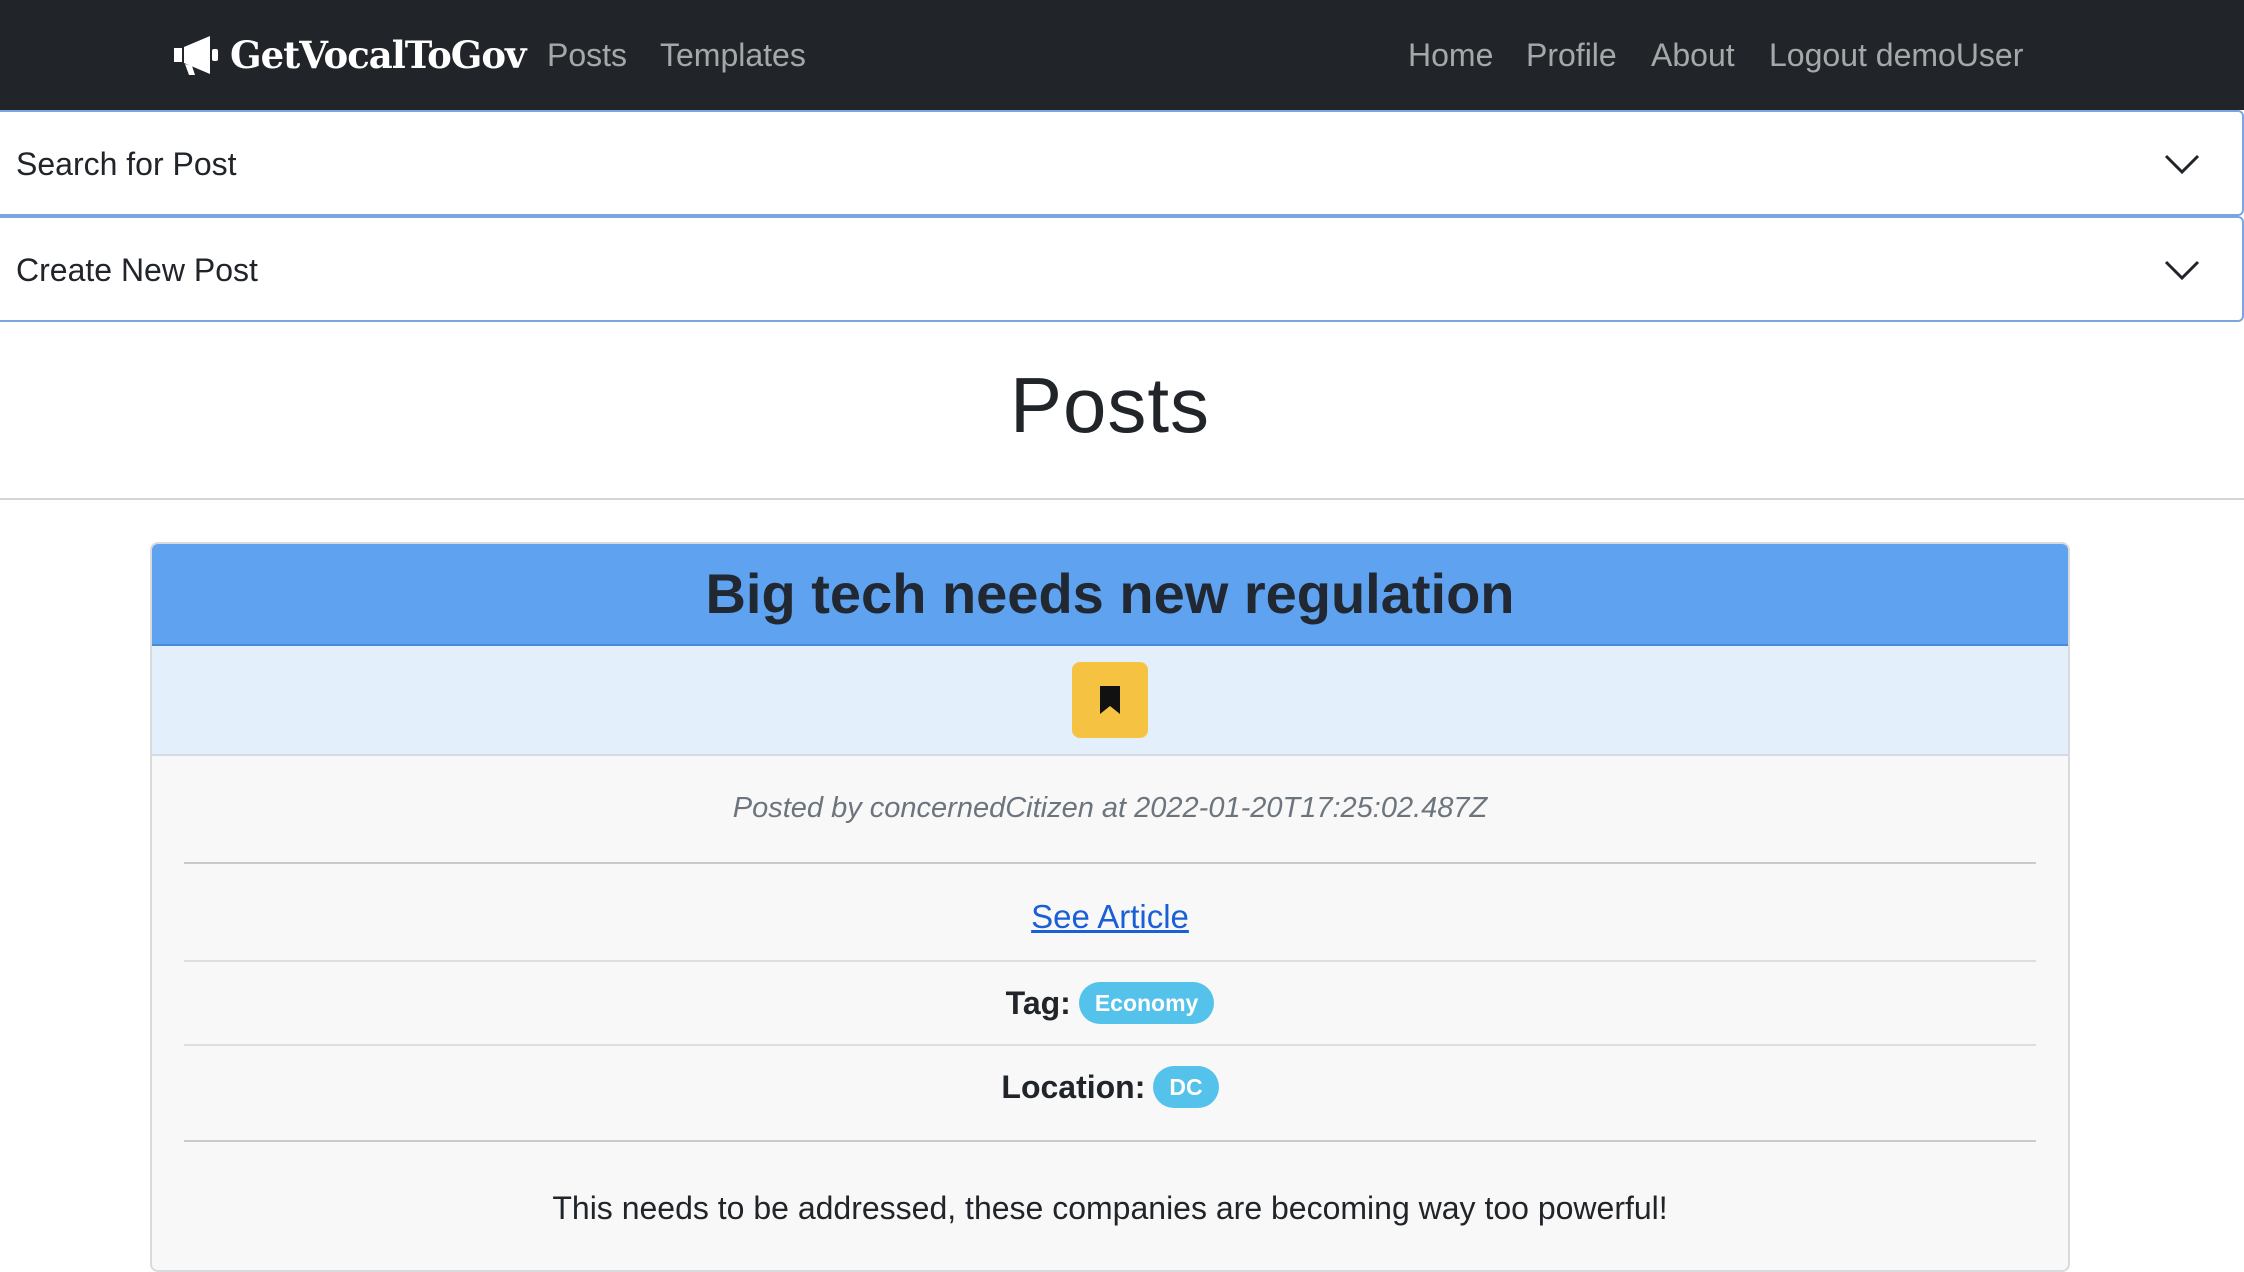 This screenshot has height=1272, width=2244. I want to click on nav-about: About, so click(1693, 55).